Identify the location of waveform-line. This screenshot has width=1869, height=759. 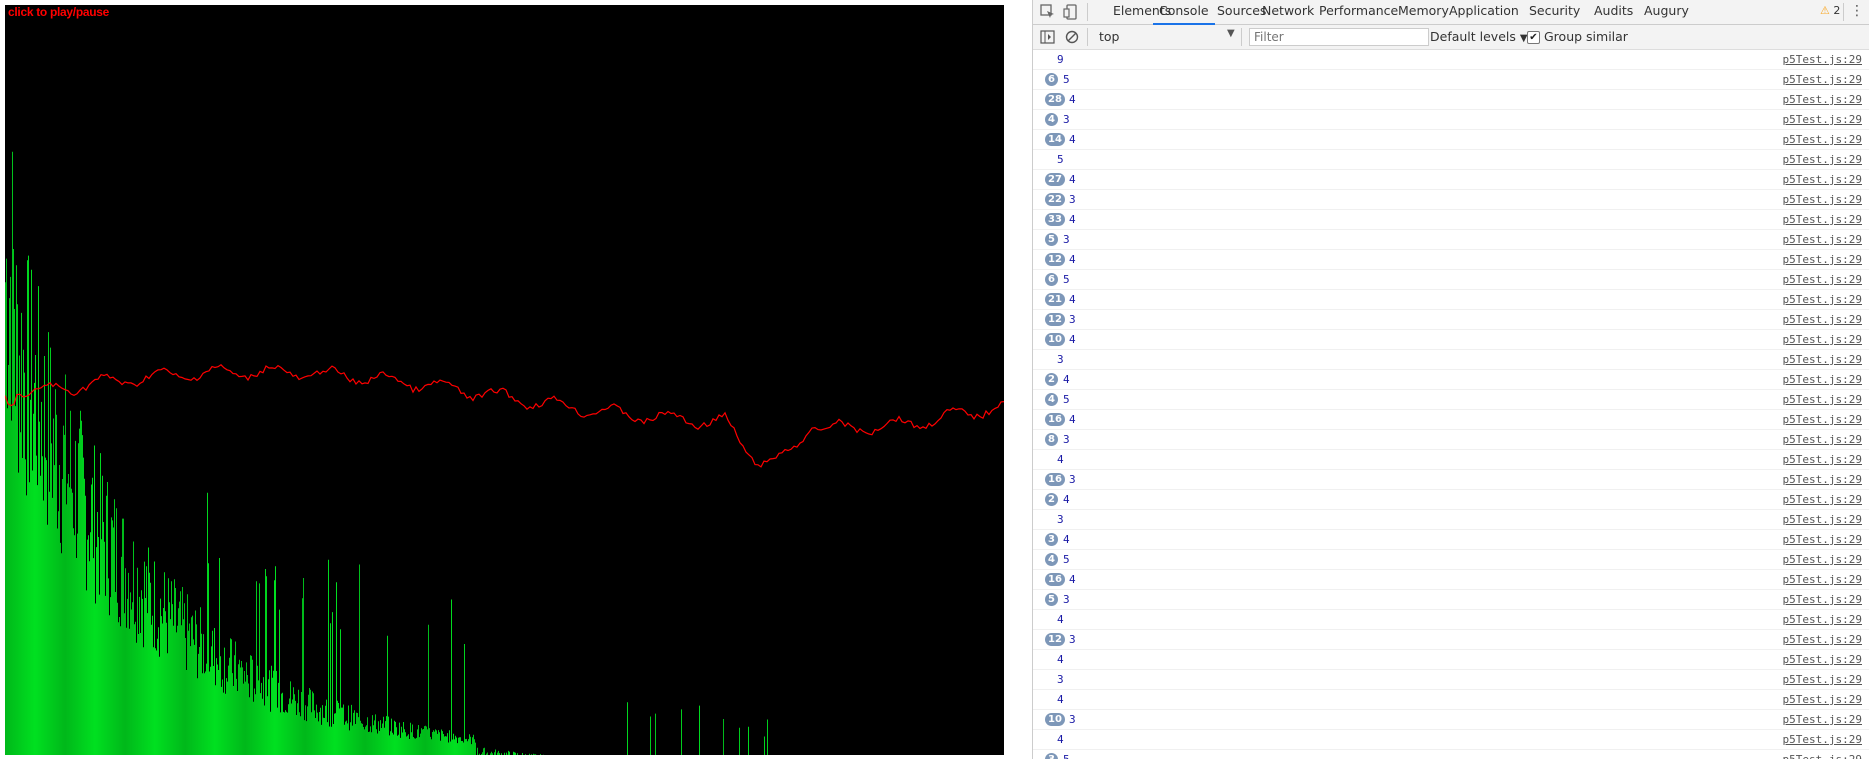
(504, 416).